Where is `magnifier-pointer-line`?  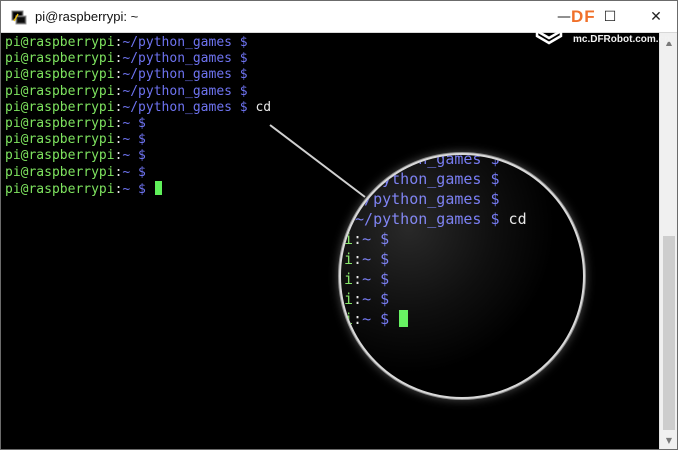
magnifier-pointer-line is located at coordinates (317, 161).